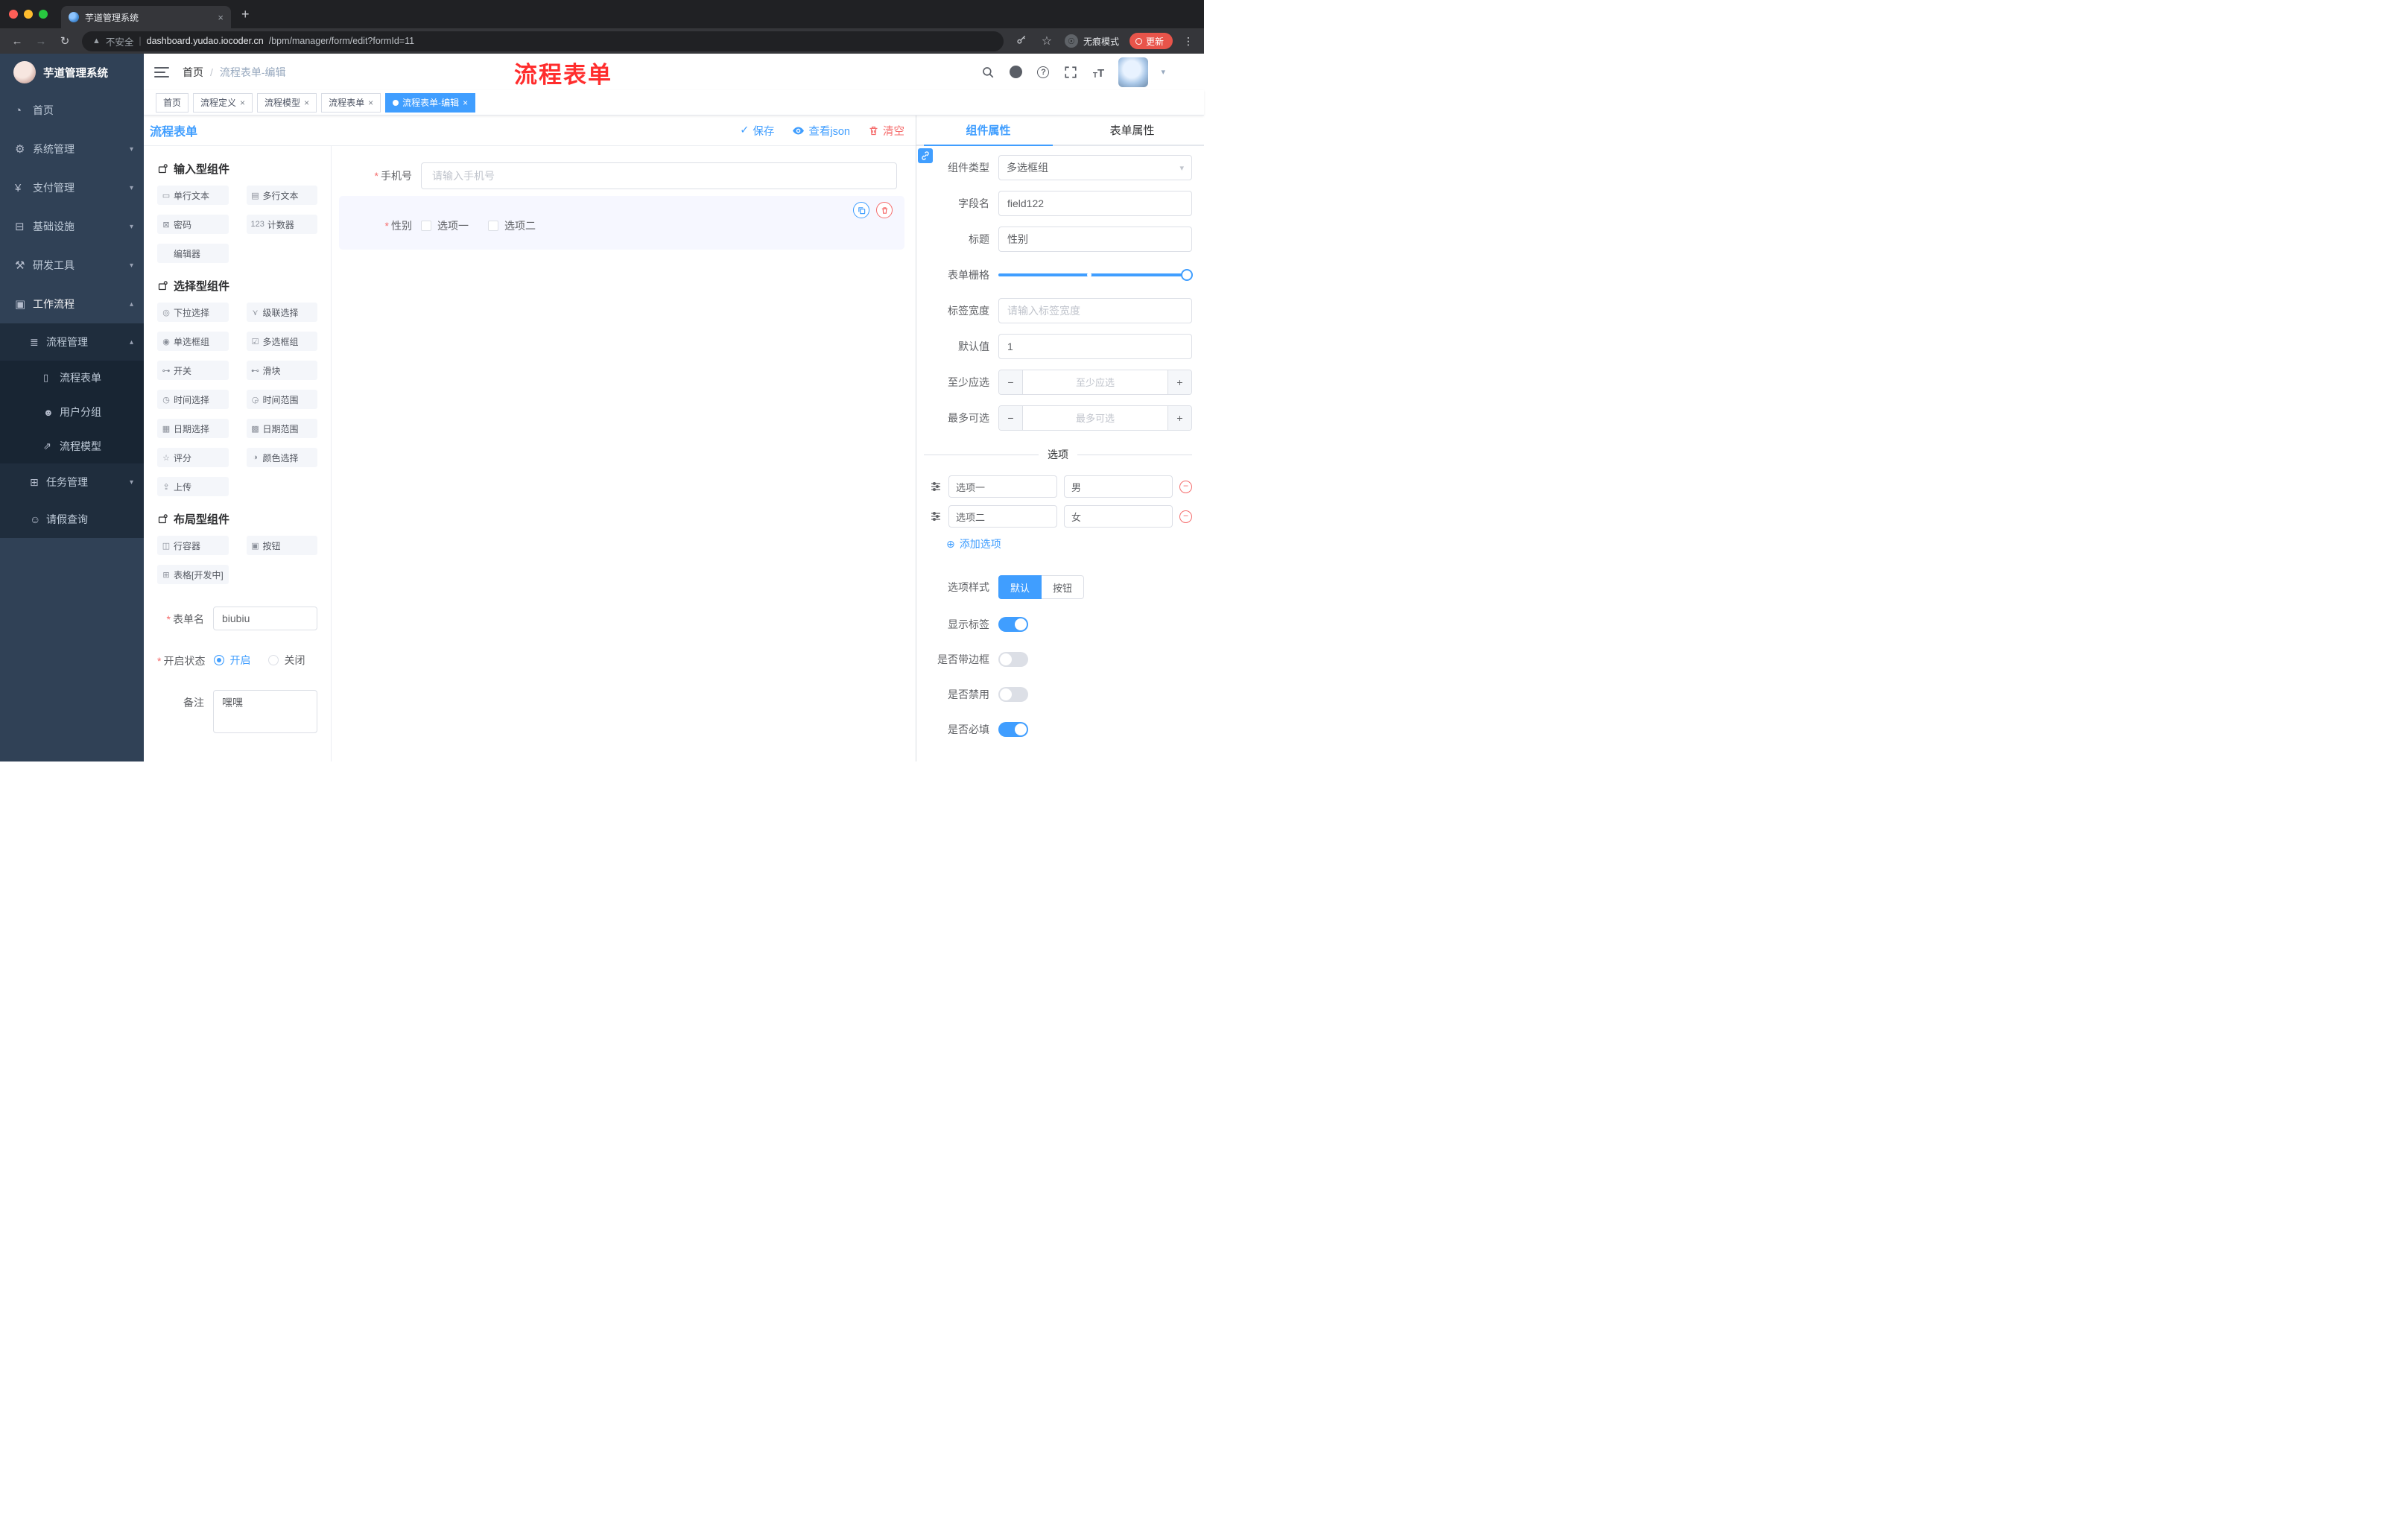 Image resolution: width=2408 pixels, height=1523 pixels. What do you see at coordinates (1095, 311) in the screenshot?
I see `label-width-input` at bounding box center [1095, 311].